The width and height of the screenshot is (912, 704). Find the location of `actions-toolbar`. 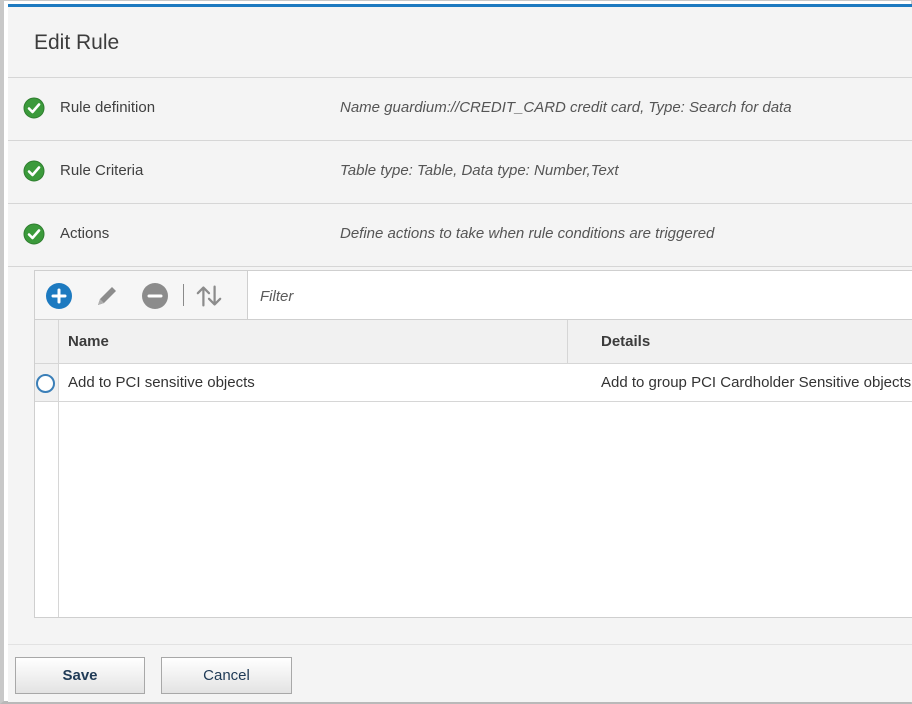

actions-toolbar is located at coordinates (140, 295).